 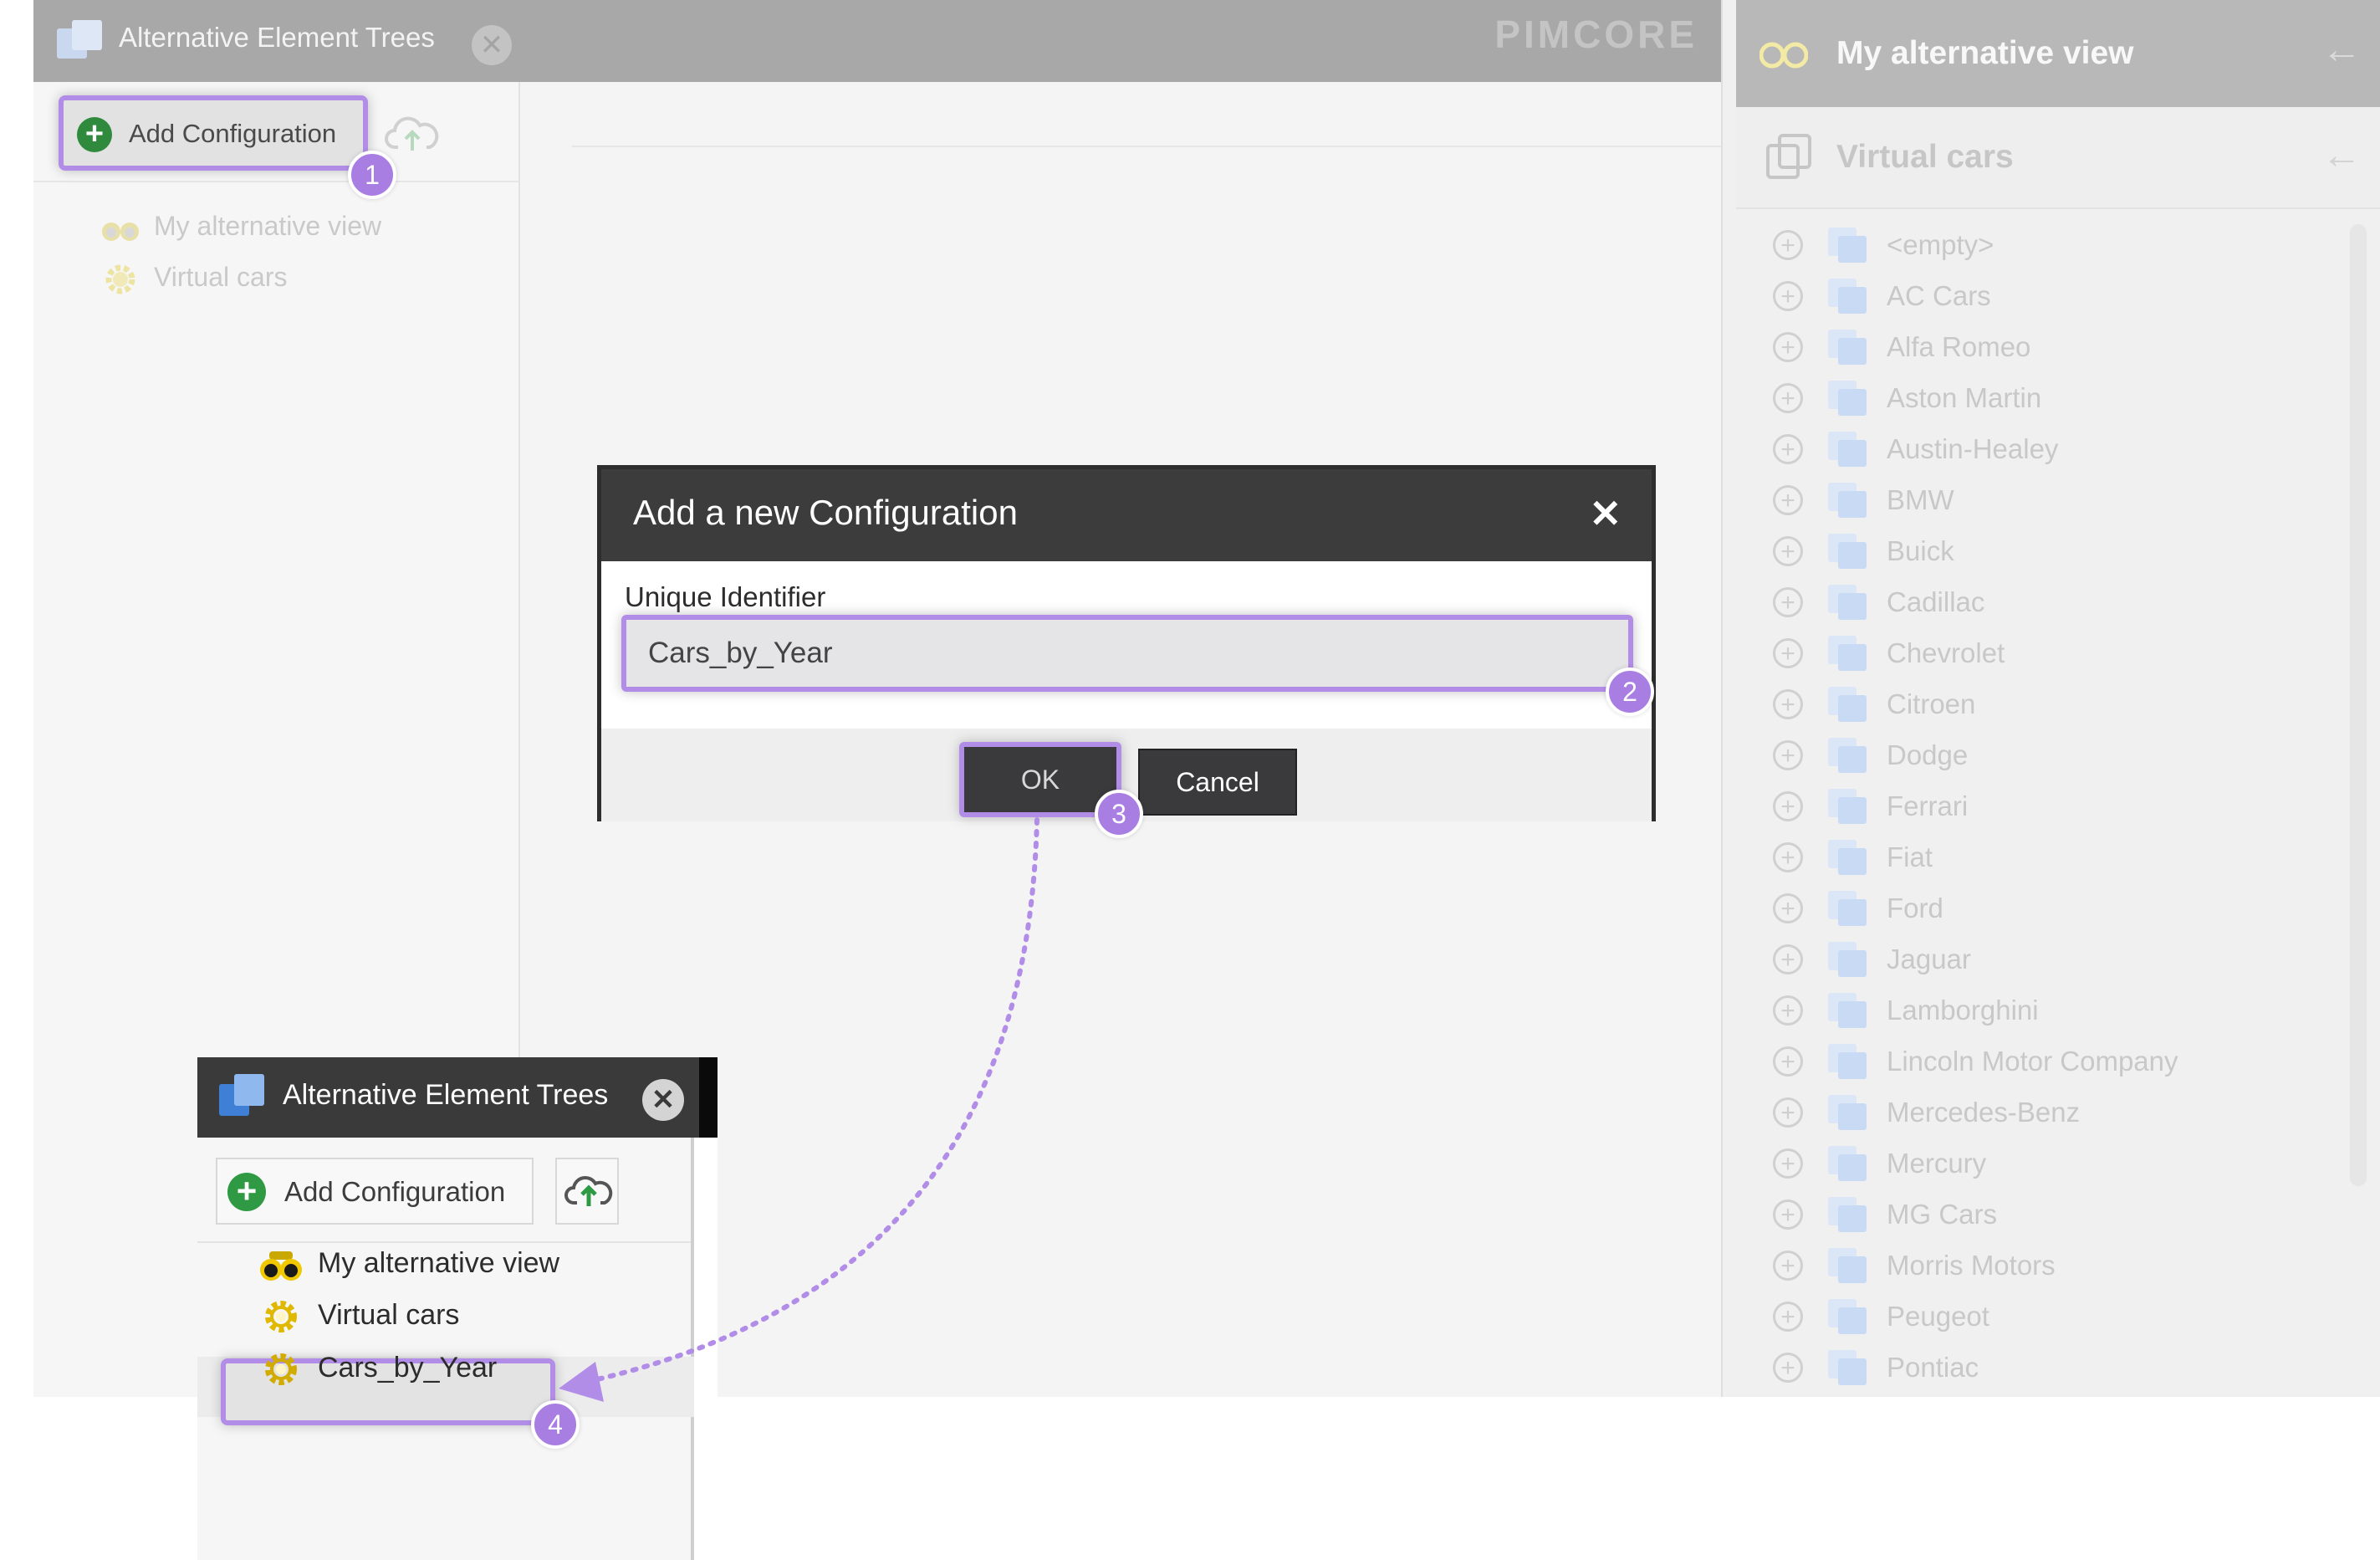 What do you see at coordinates (2045, 1214) in the screenshot?
I see `list-item: + MG Cars` at bounding box center [2045, 1214].